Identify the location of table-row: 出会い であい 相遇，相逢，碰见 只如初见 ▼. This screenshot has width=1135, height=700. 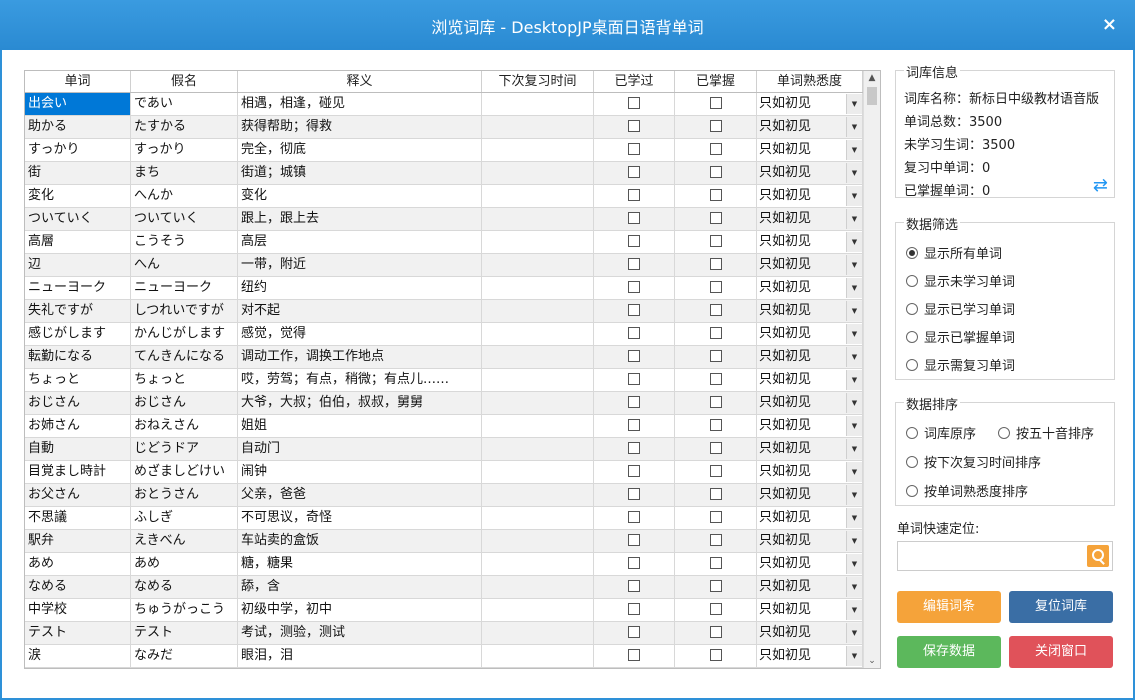
(444, 104).